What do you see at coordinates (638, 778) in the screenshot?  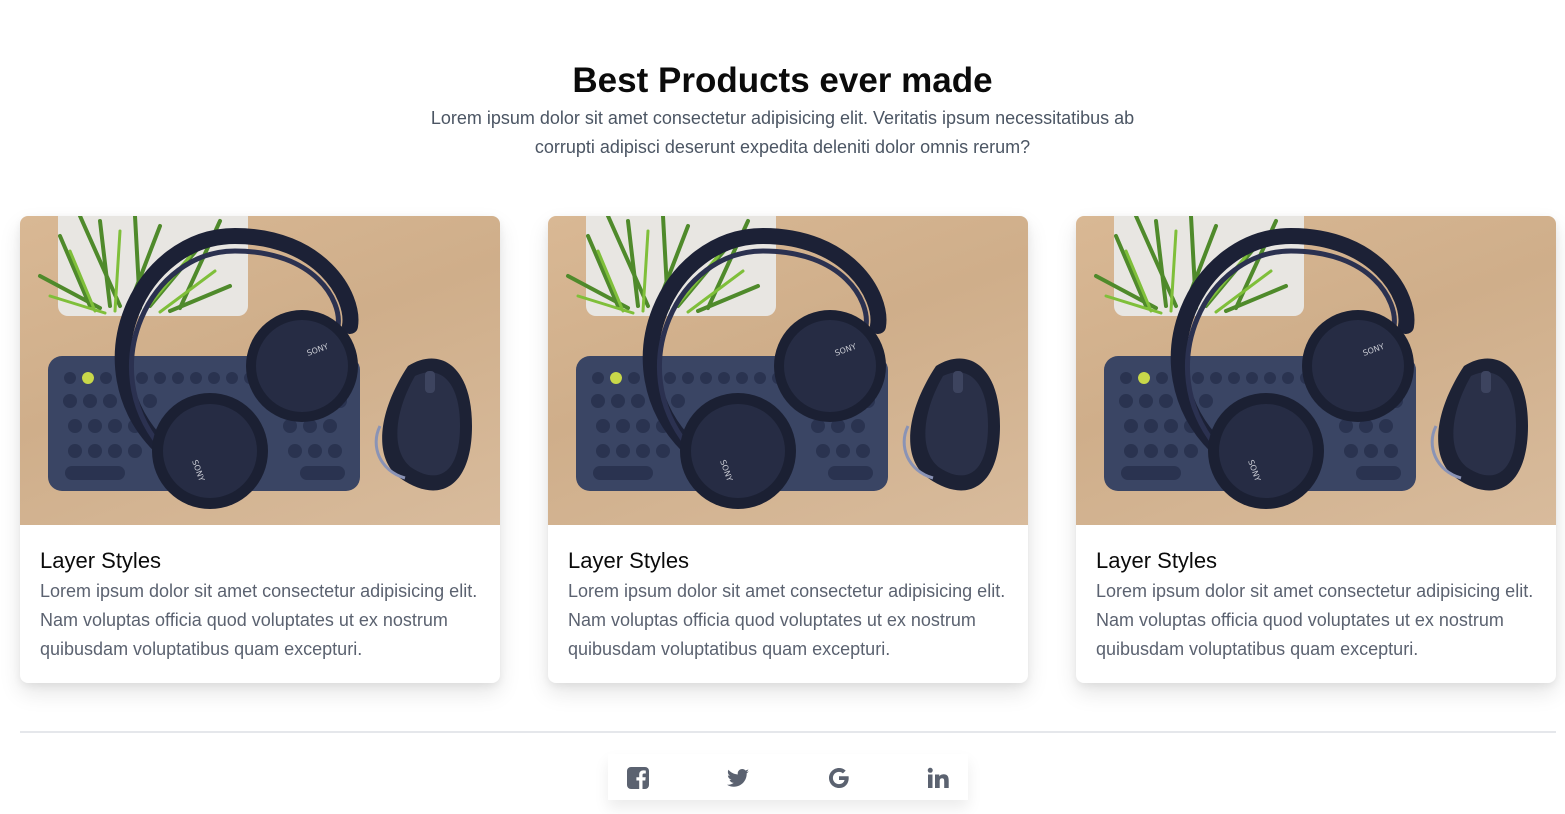 I see `facebook-icon` at bounding box center [638, 778].